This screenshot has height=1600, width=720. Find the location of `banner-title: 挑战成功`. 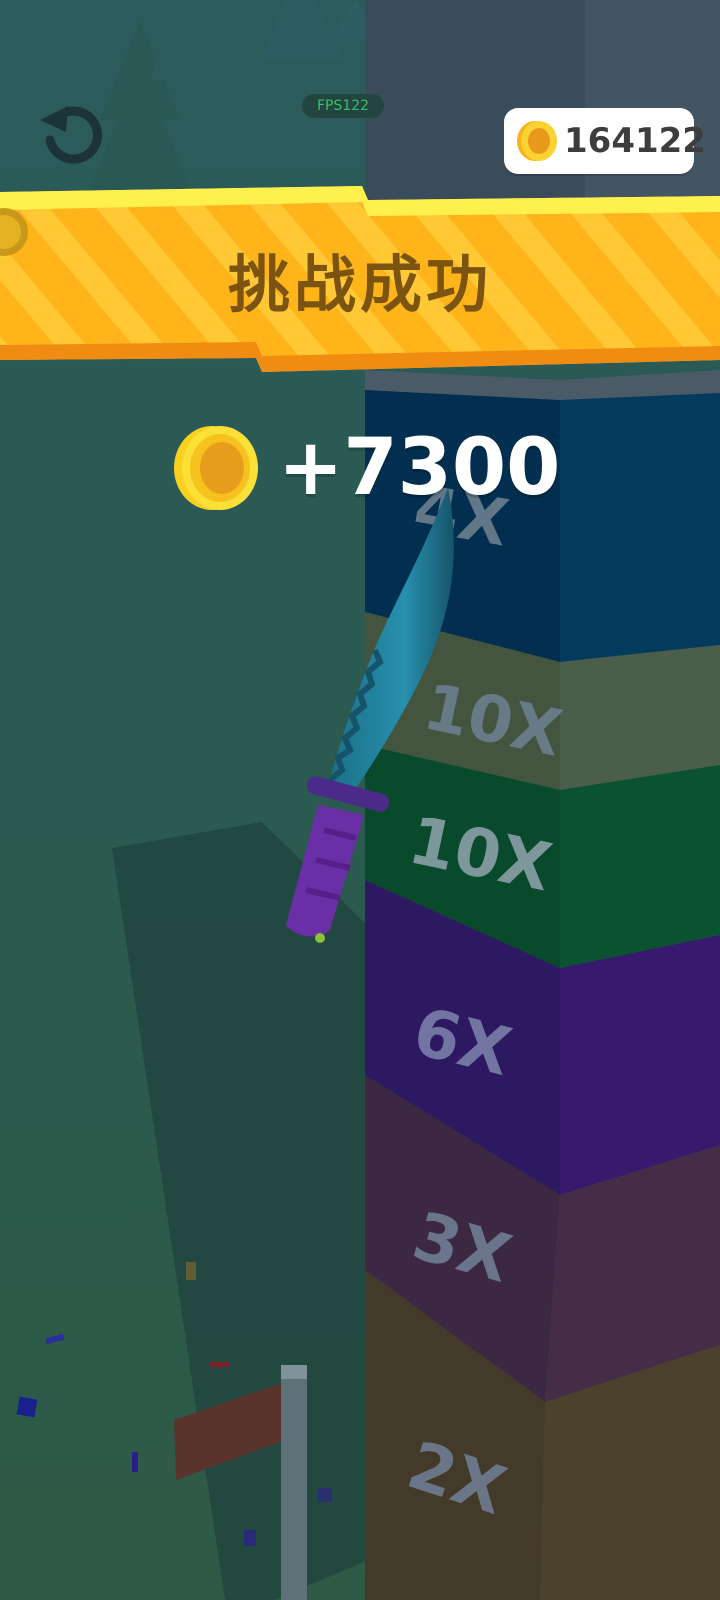

banner-title: 挑战成功 is located at coordinates (359, 284).